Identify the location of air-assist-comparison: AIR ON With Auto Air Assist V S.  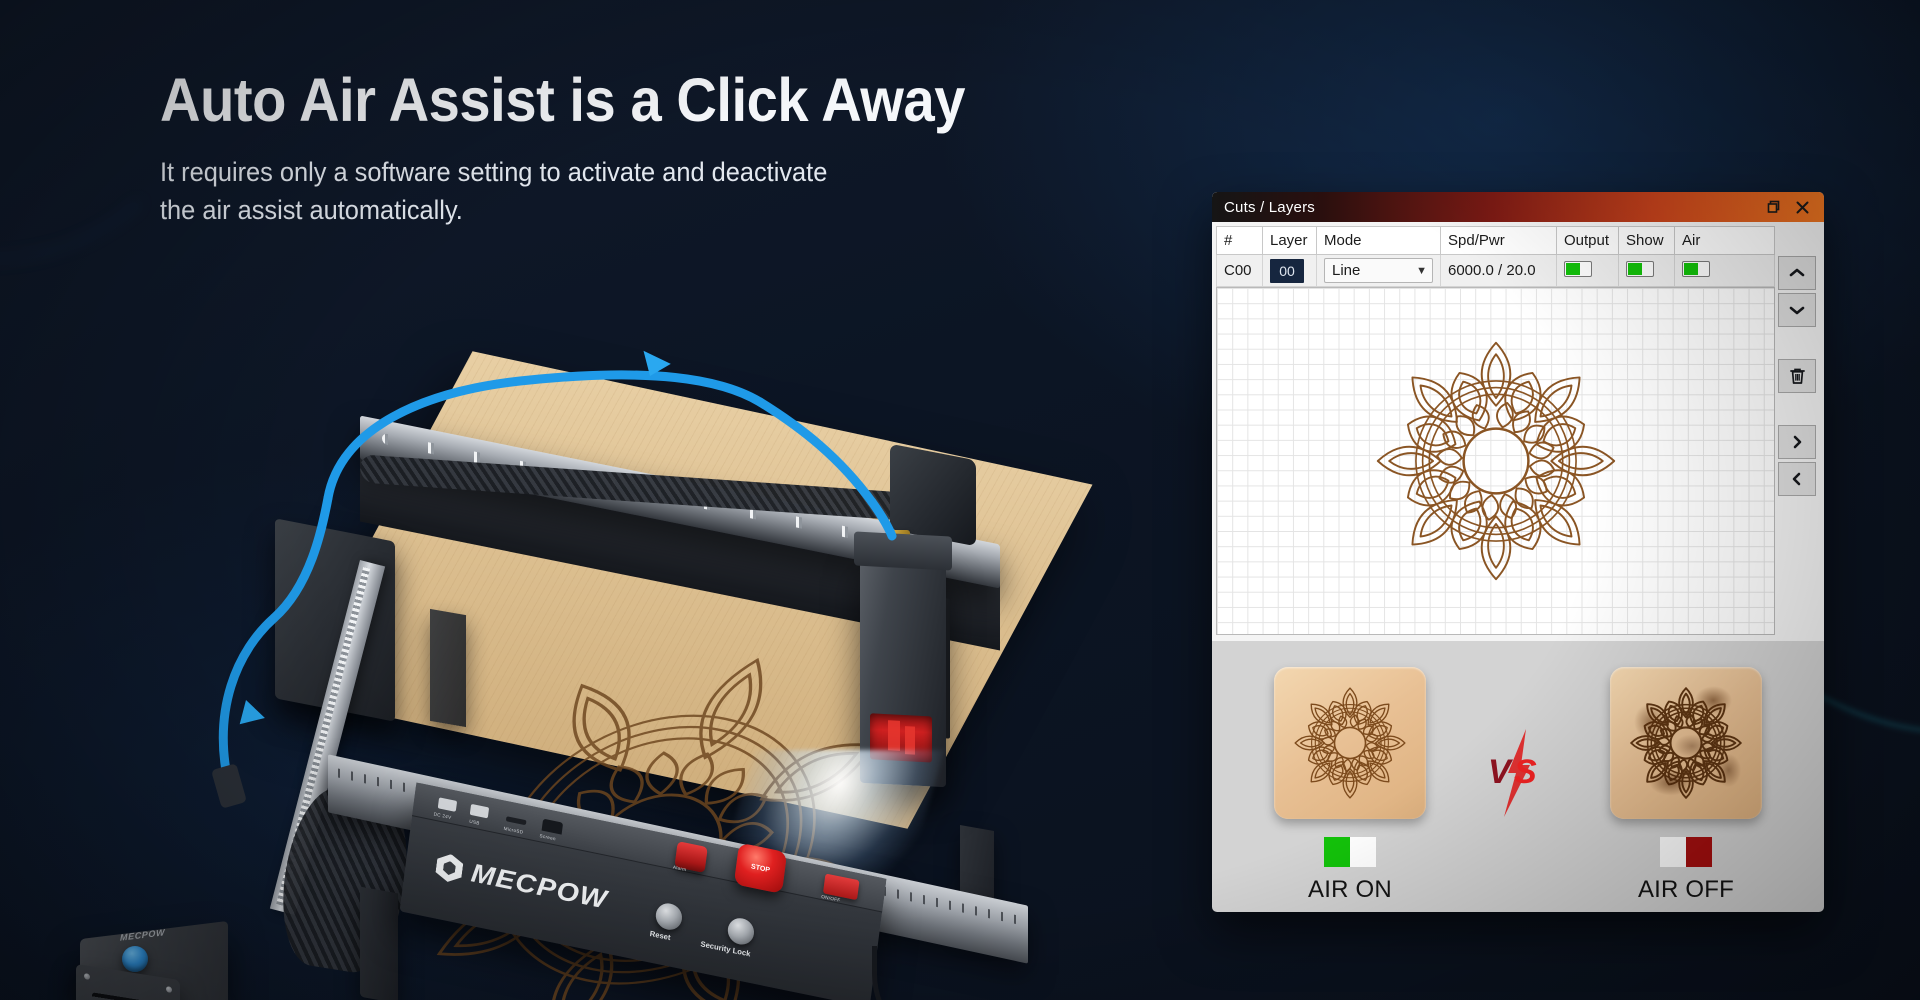
(1518, 776).